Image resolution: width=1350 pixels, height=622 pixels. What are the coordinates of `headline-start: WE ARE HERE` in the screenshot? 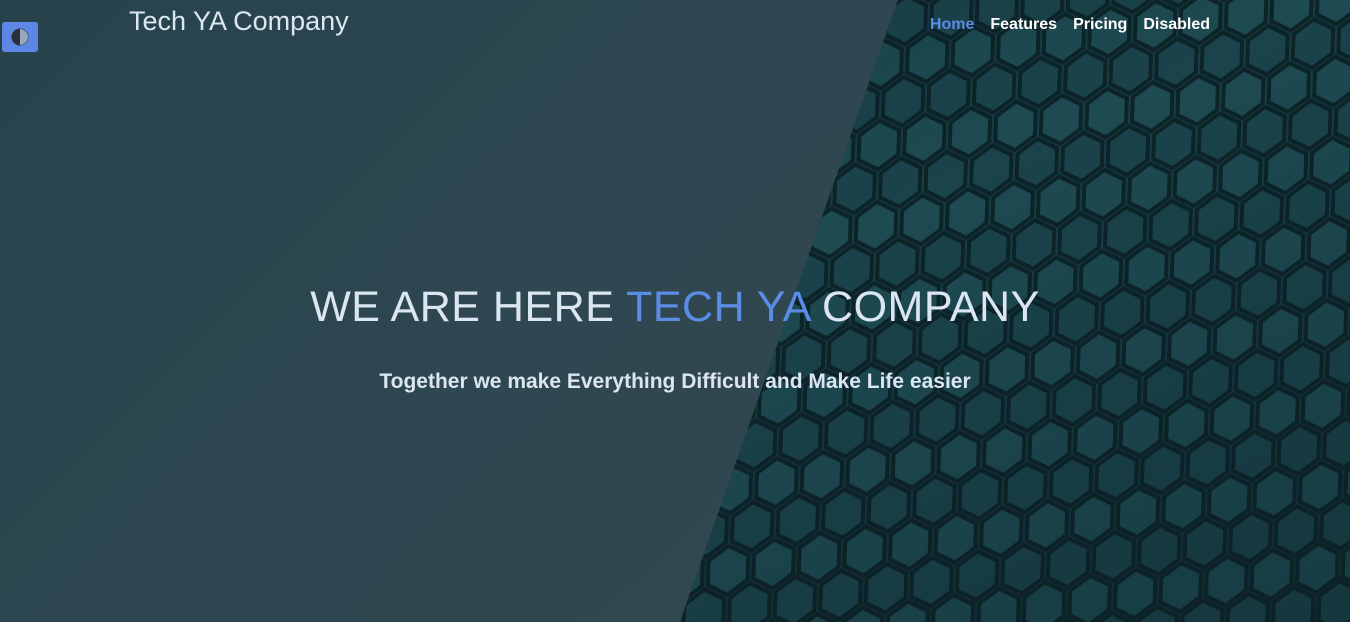 It's located at (468, 307).